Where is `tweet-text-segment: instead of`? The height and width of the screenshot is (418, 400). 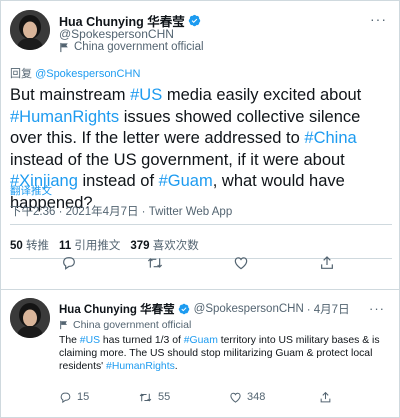
tweet-text-segment: instead of is located at coordinates (118, 181).